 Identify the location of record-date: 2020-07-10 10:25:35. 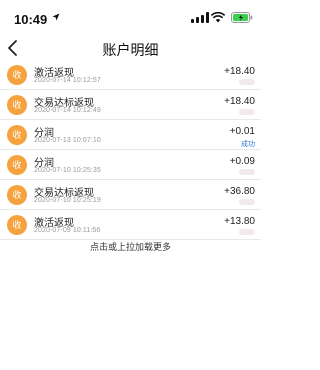
(67, 170).